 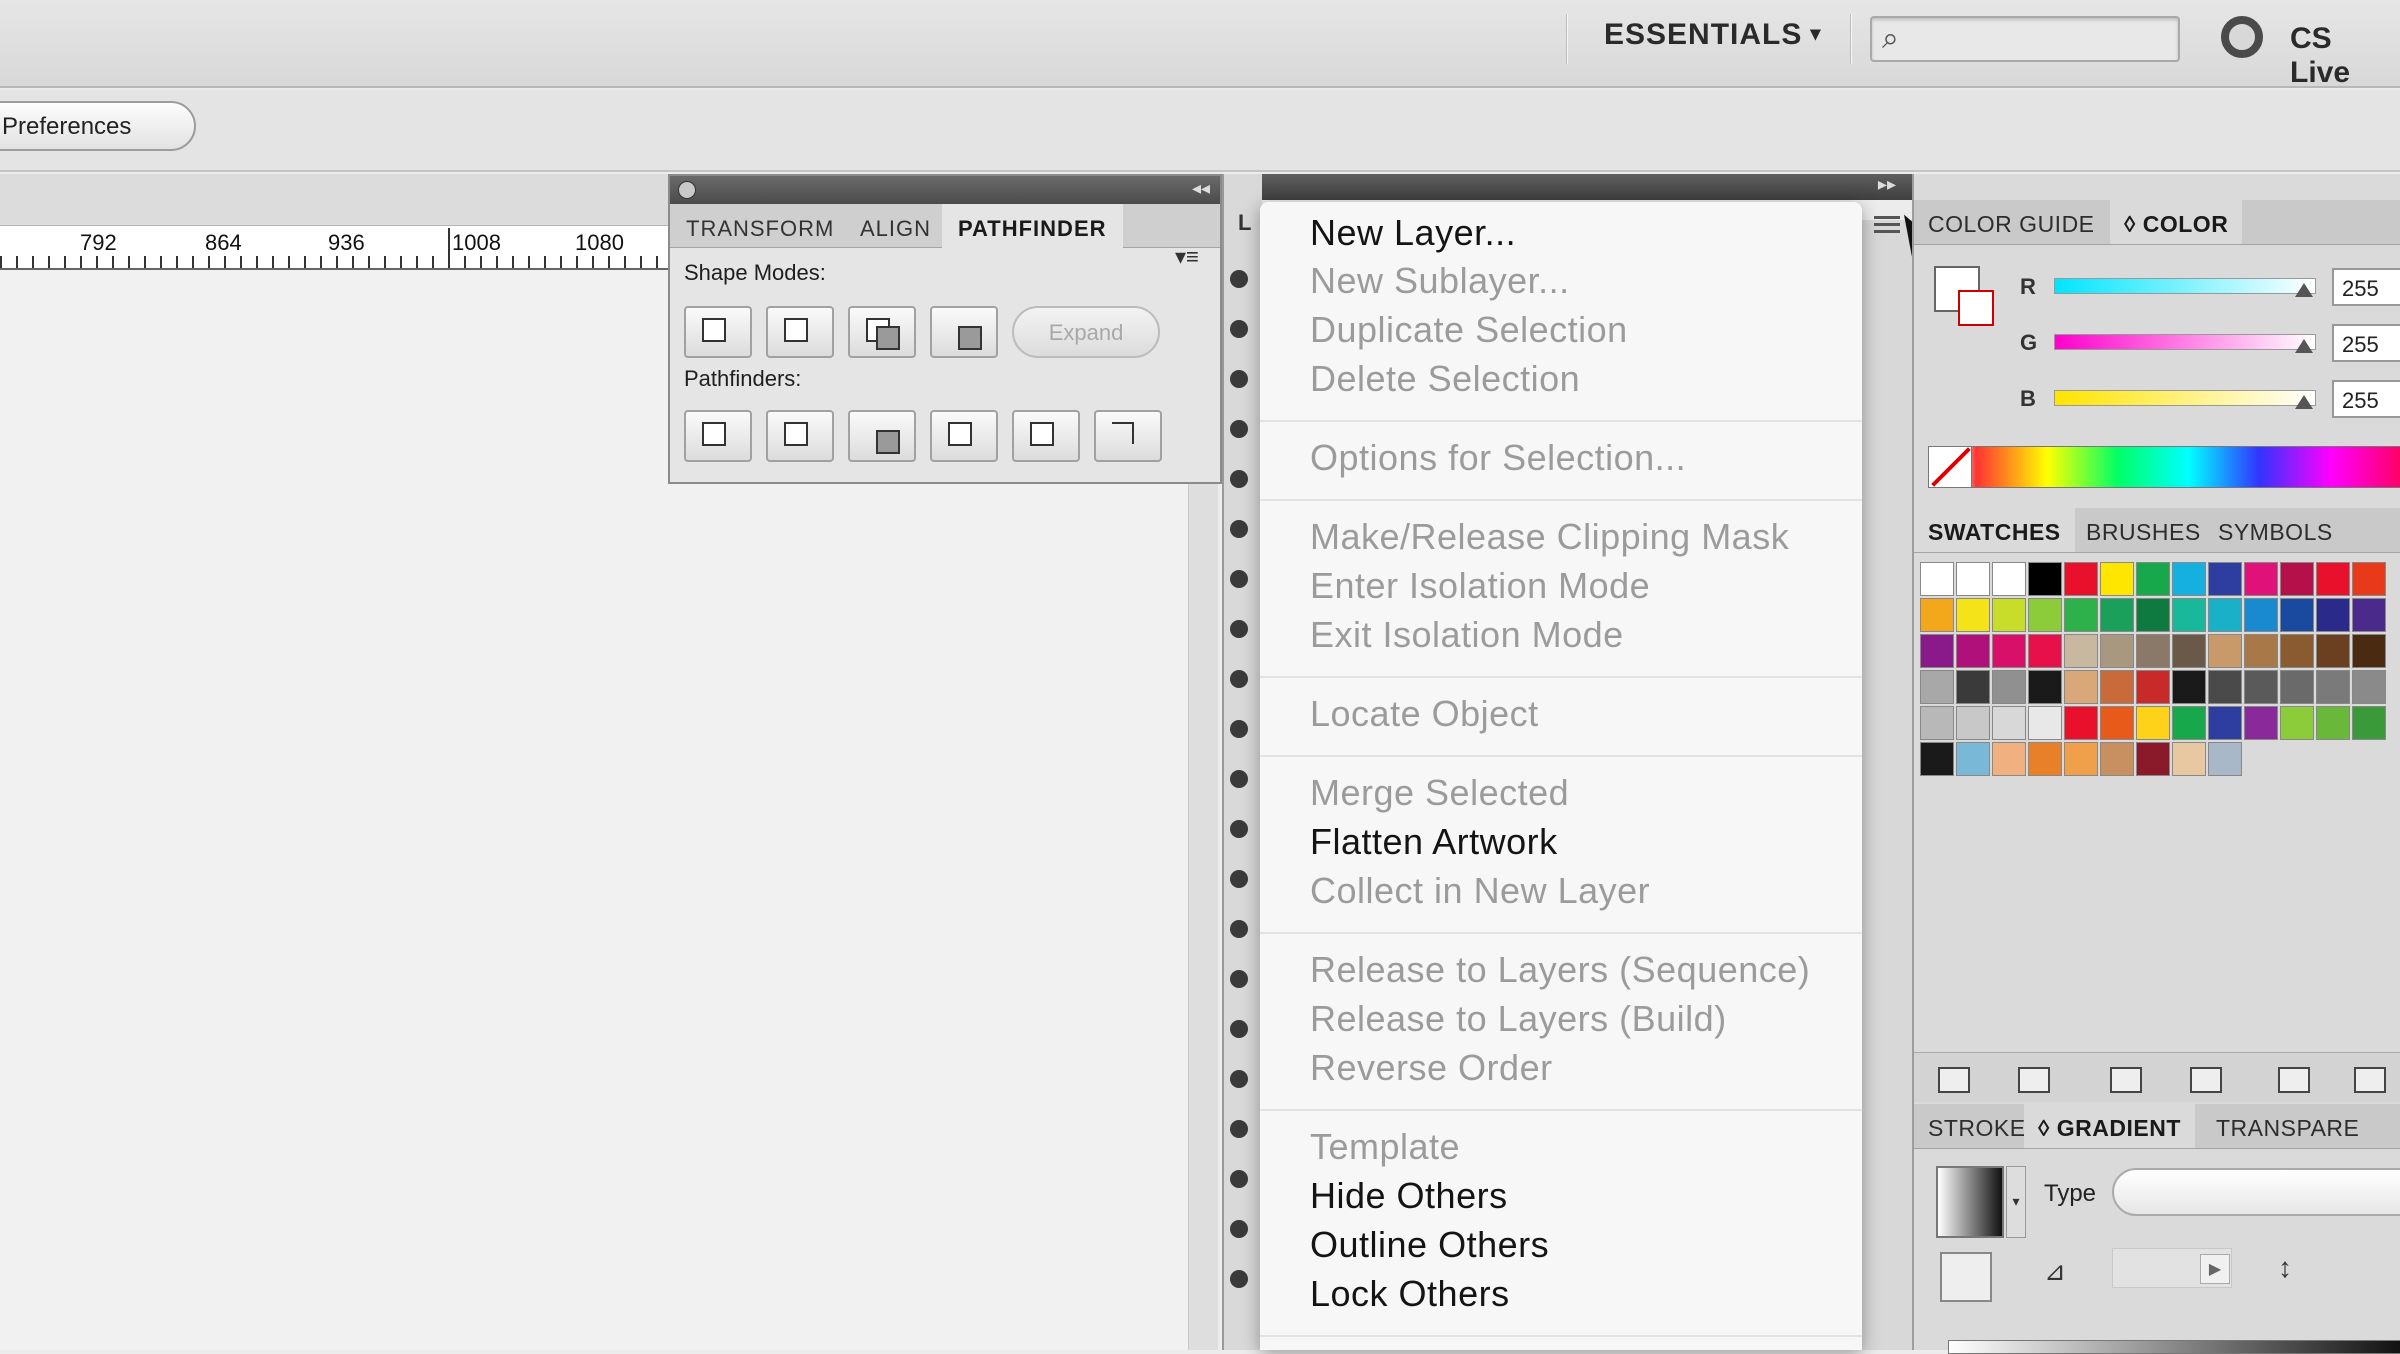 What do you see at coordinates (2366, 343) in the screenshot?
I see `green-value-field: 255` at bounding box center [2366, 343].